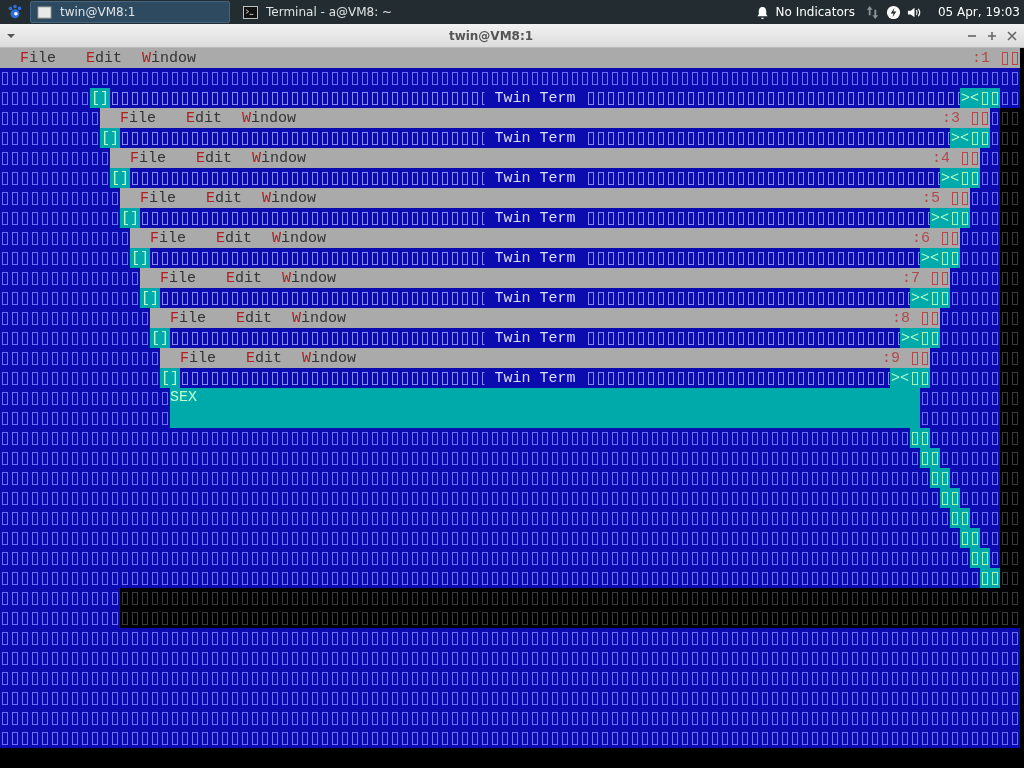  I want to click on window-icon, so click(44, 12).